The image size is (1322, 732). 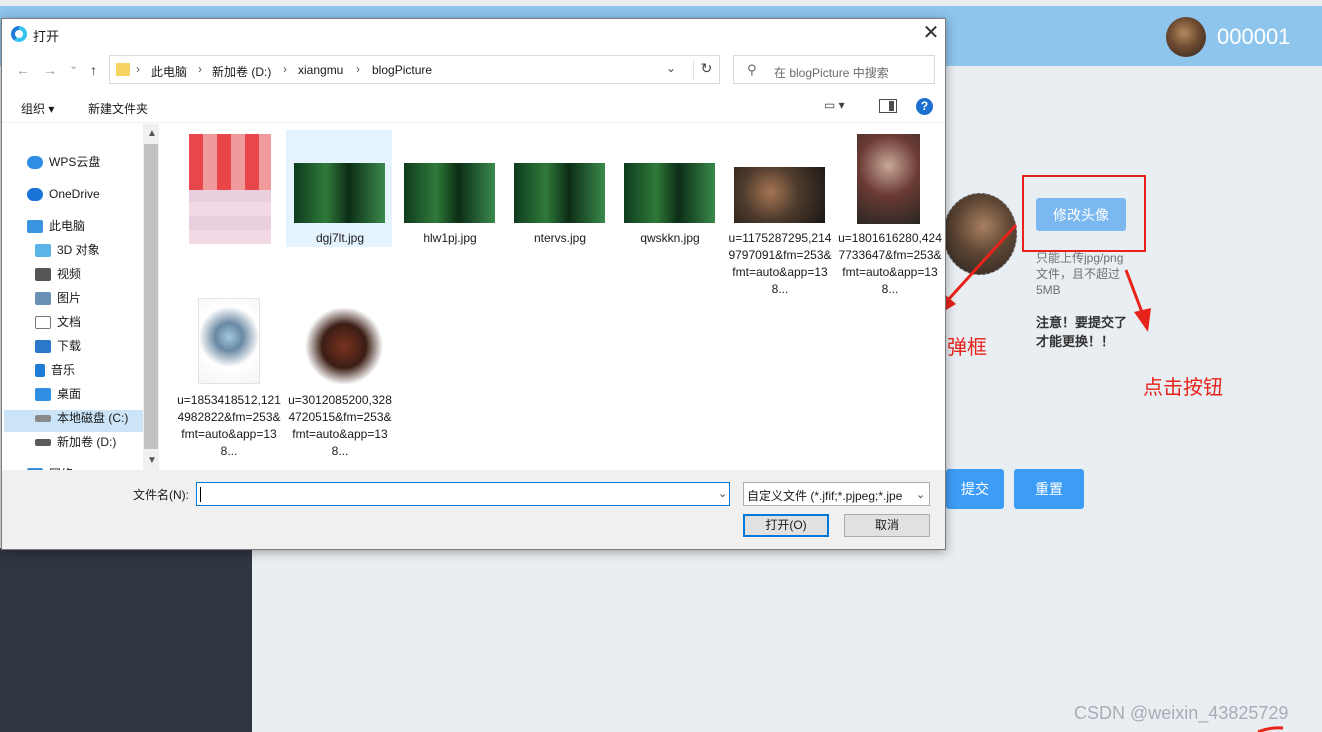 I want to click on submit-button: 提交, so click(x=975, y=489).